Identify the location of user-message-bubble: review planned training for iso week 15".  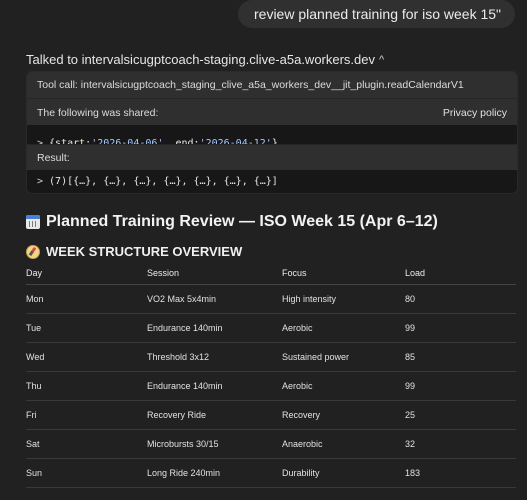
(376, 14).